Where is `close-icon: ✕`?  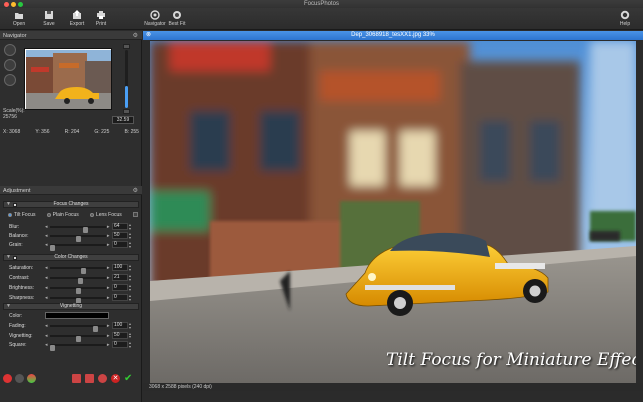
close-icon: ✕ is located at coordinates (115, 378).